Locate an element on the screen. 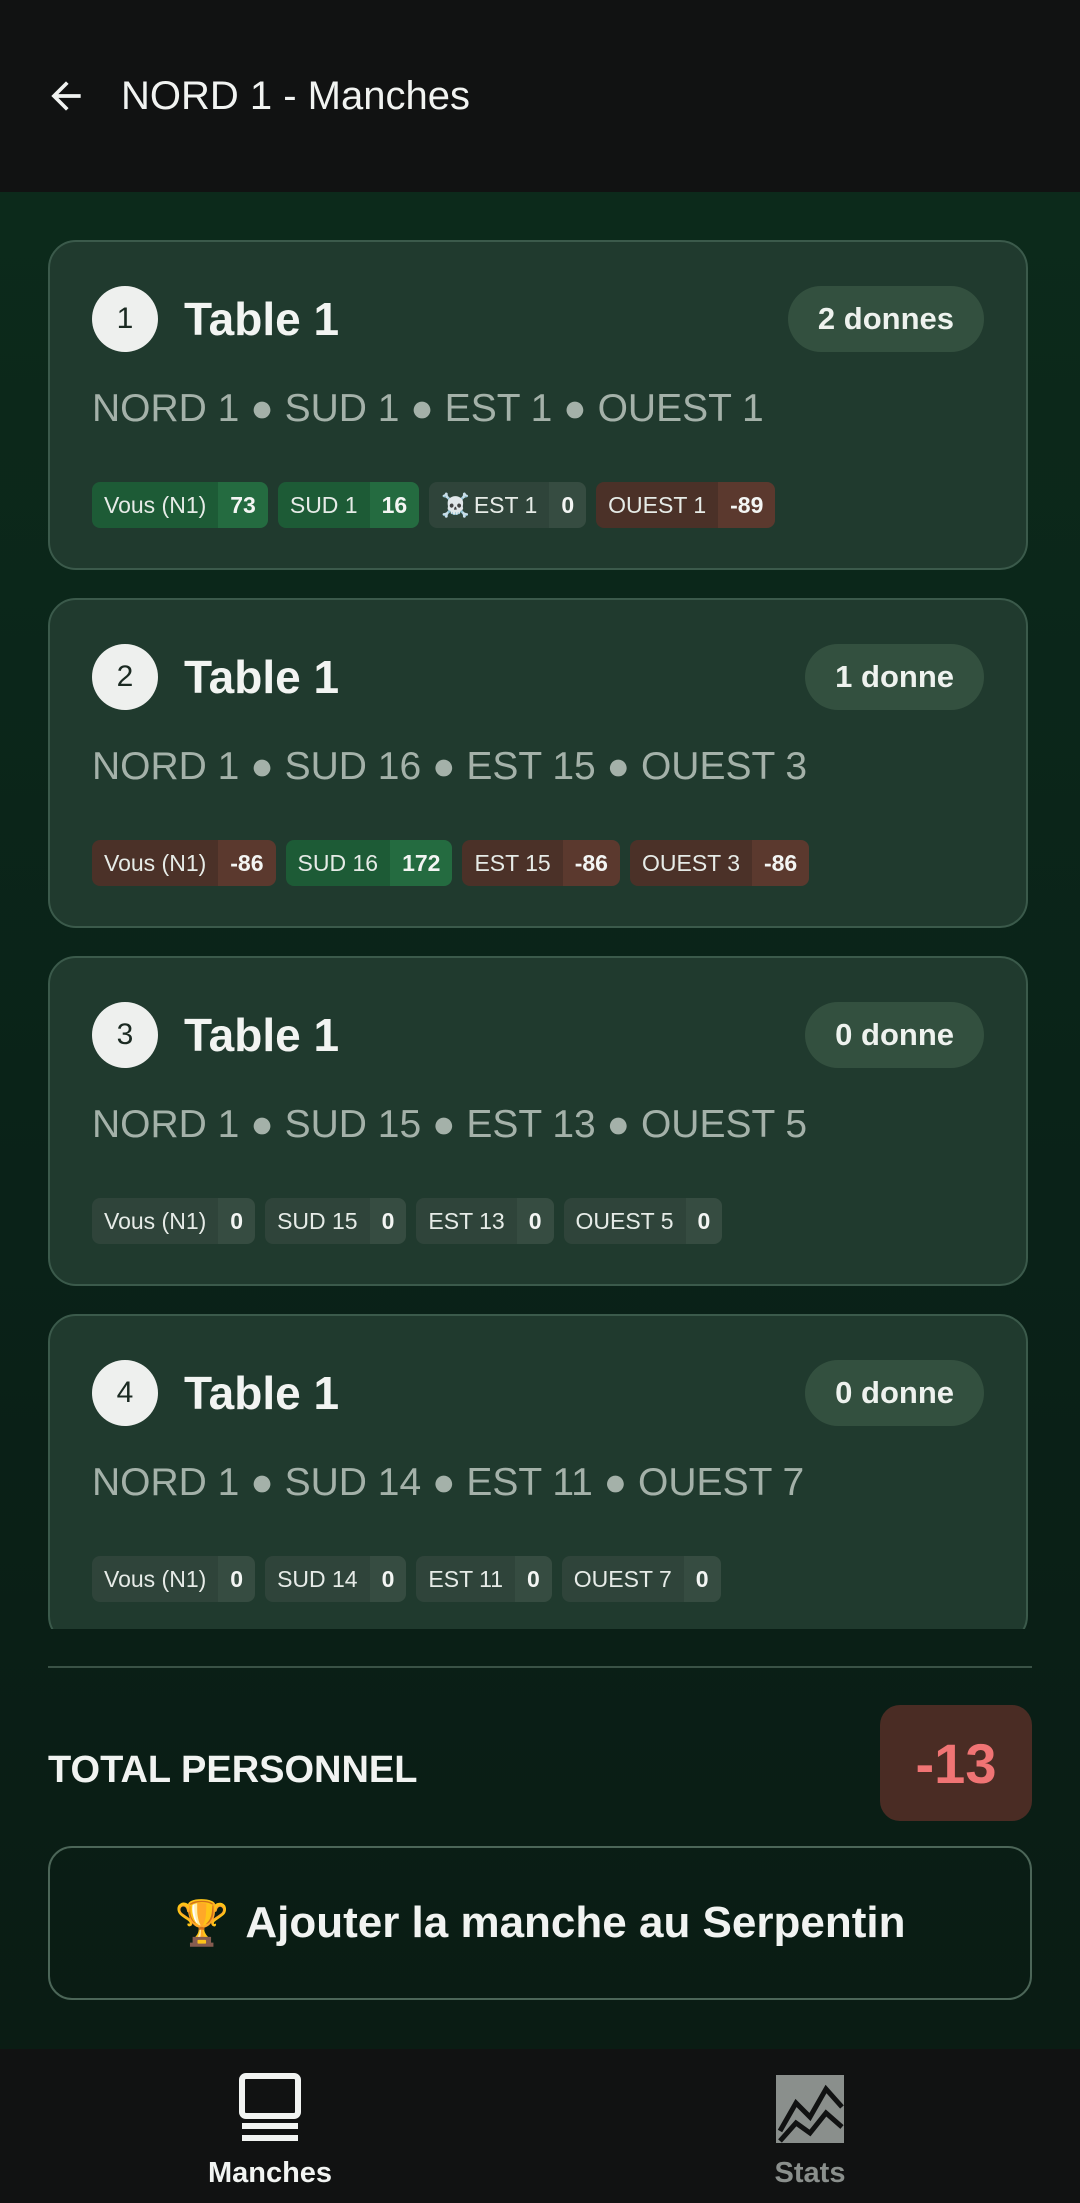 The height and width of the screenshot is (2203, 1080). table-icon is located at coordinates (270, 2107).